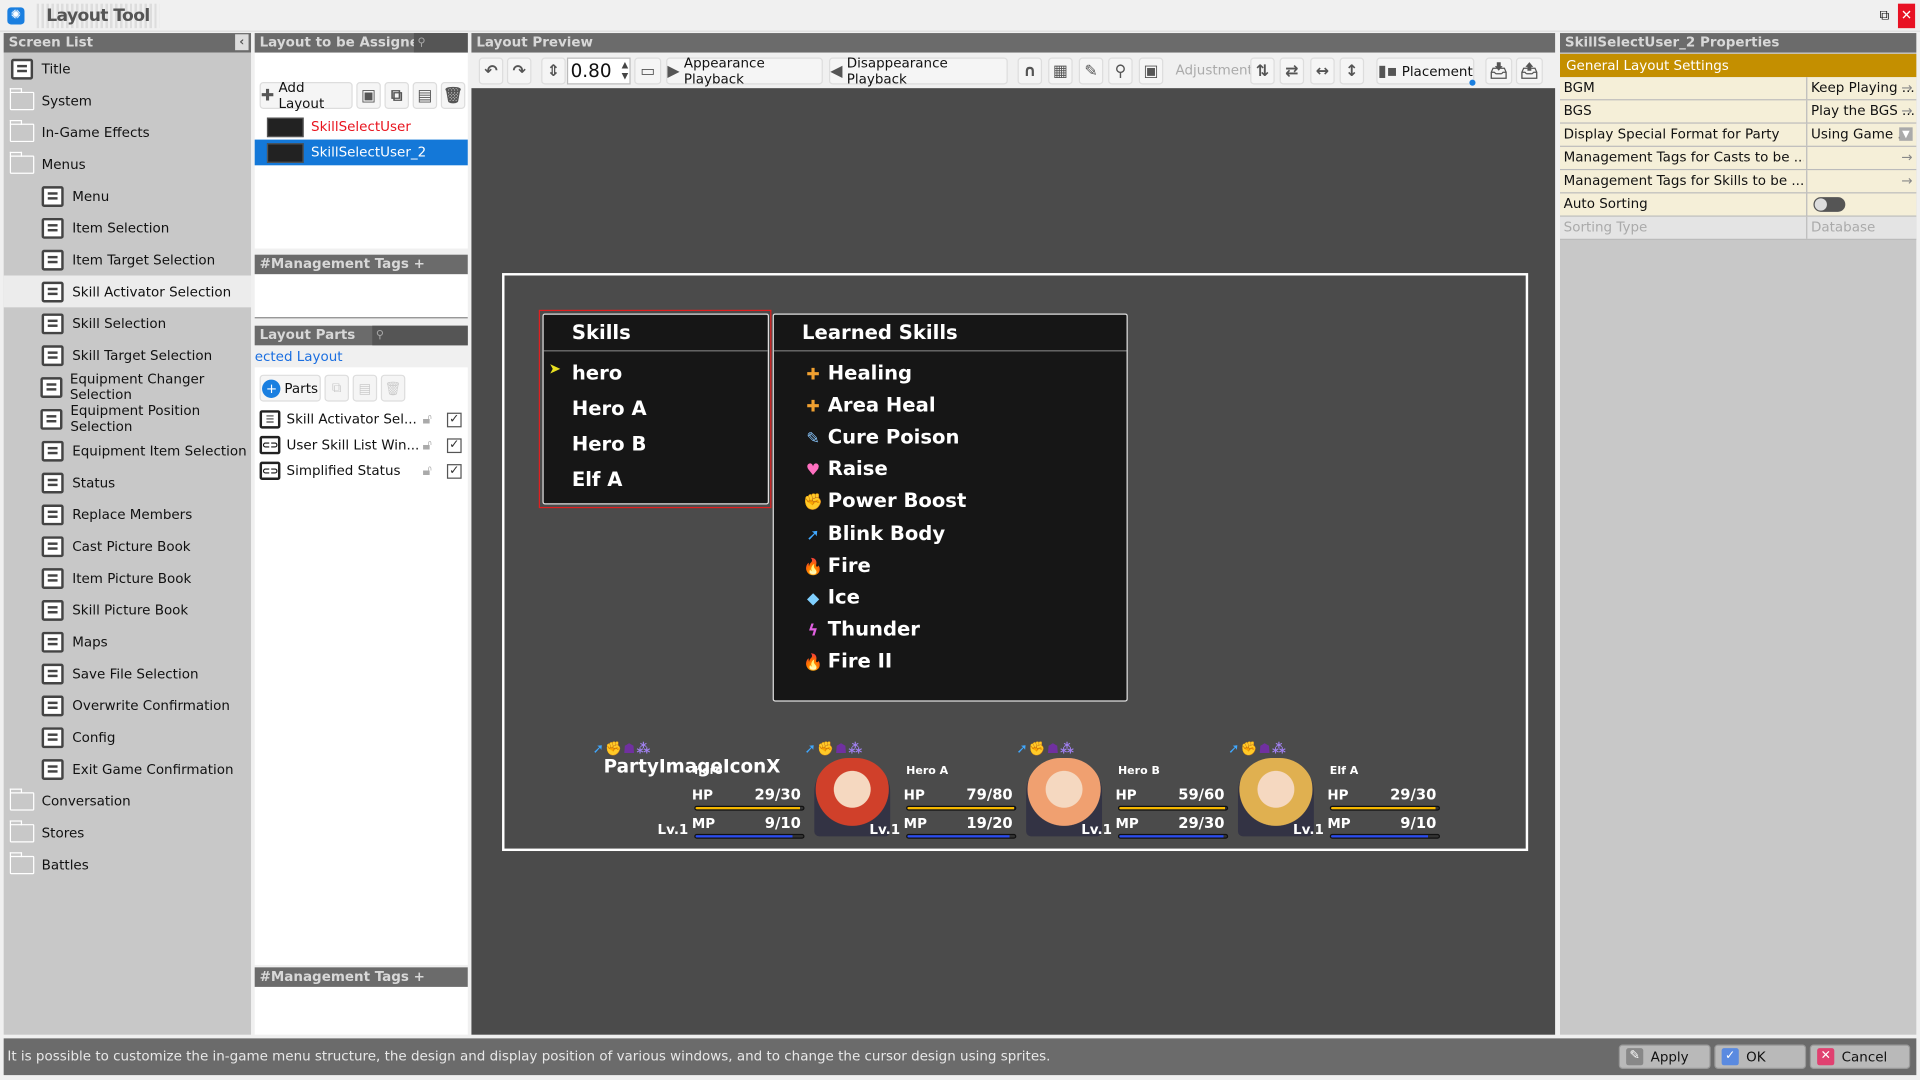  What do you see at coordinates (1861, 134) in the screenshot?
I see `property-value: Using Game ... ▼` at bounding box center [1861, 134].